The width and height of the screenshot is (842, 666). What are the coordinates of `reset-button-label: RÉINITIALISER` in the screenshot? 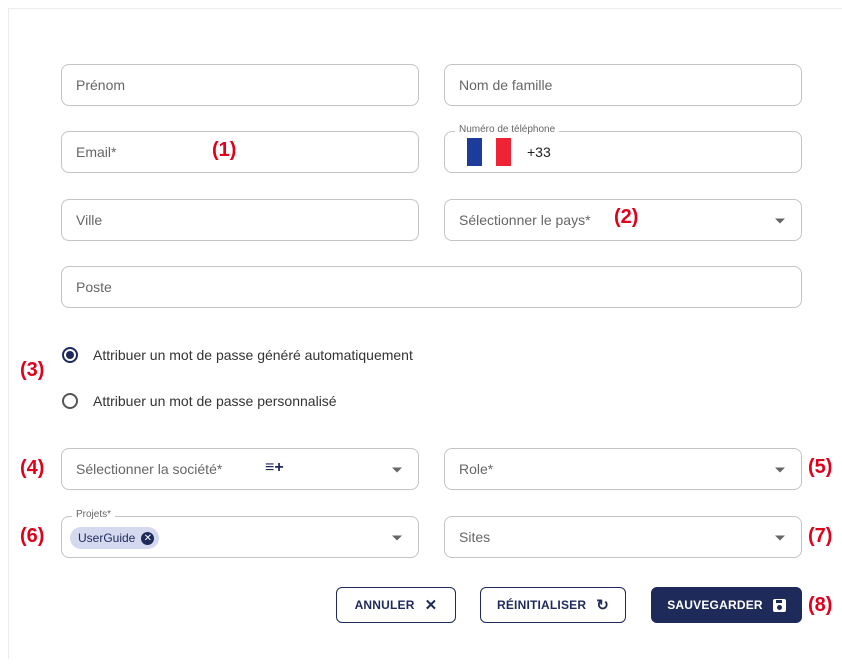 It's located at (541, 605).